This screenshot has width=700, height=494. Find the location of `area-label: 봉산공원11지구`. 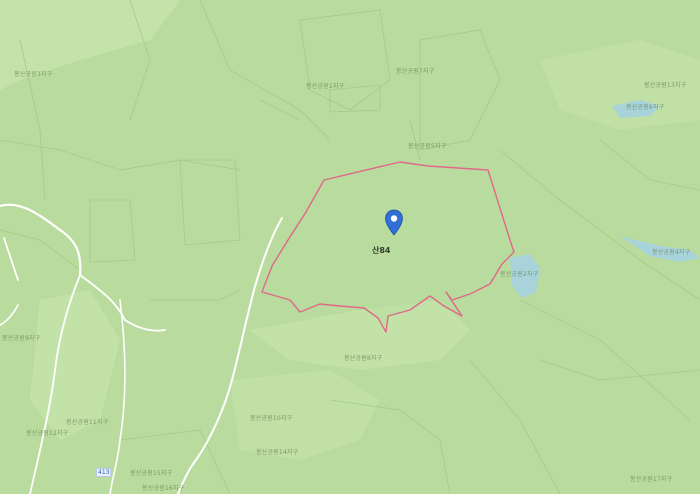

area-label: 봉산공원11지구 is located at coordinates (87, 422).